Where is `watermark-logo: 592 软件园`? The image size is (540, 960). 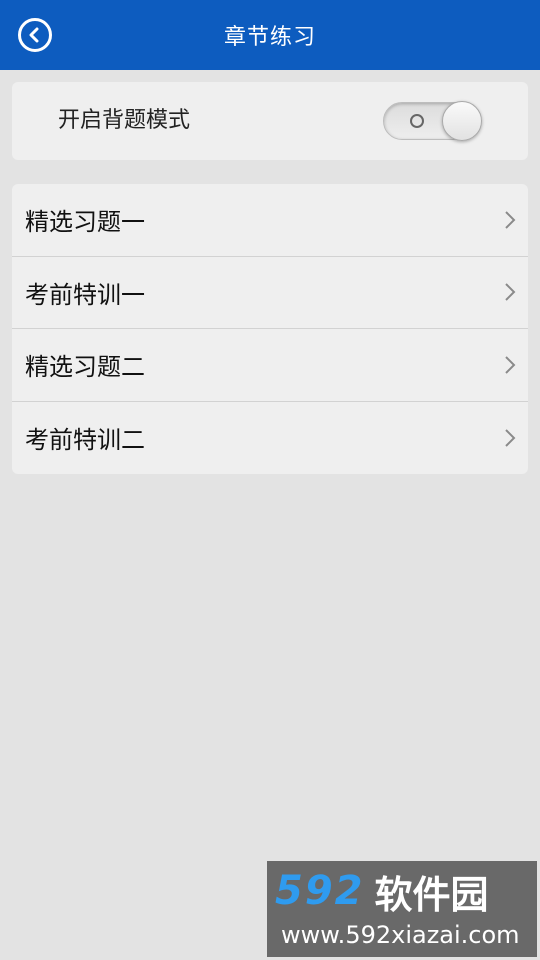
watermark-logo: 592 软件园 is located at coordinates (402, 892).